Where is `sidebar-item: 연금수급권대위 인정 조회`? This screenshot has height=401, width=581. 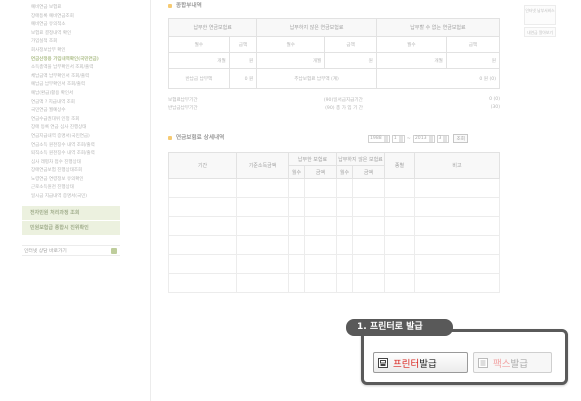 sidebar-item: 연금수급권대위 인정 조회 is located at coordinates (72, 120).